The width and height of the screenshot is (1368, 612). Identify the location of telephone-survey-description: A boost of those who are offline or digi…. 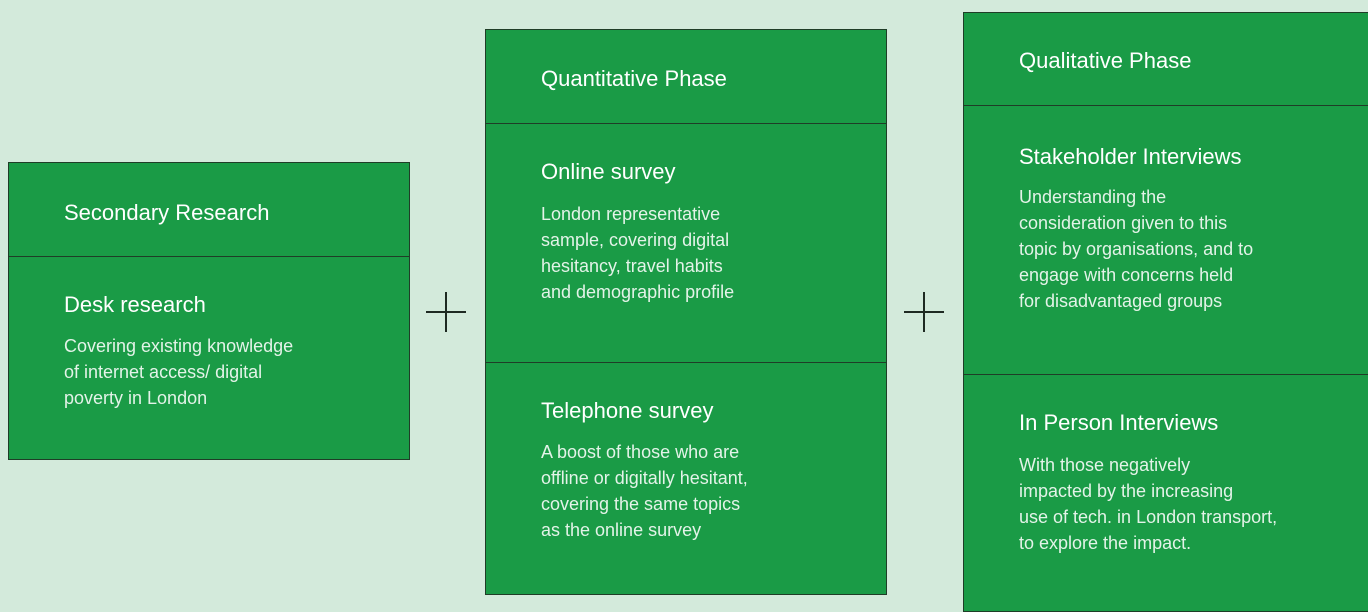
(644, 491).